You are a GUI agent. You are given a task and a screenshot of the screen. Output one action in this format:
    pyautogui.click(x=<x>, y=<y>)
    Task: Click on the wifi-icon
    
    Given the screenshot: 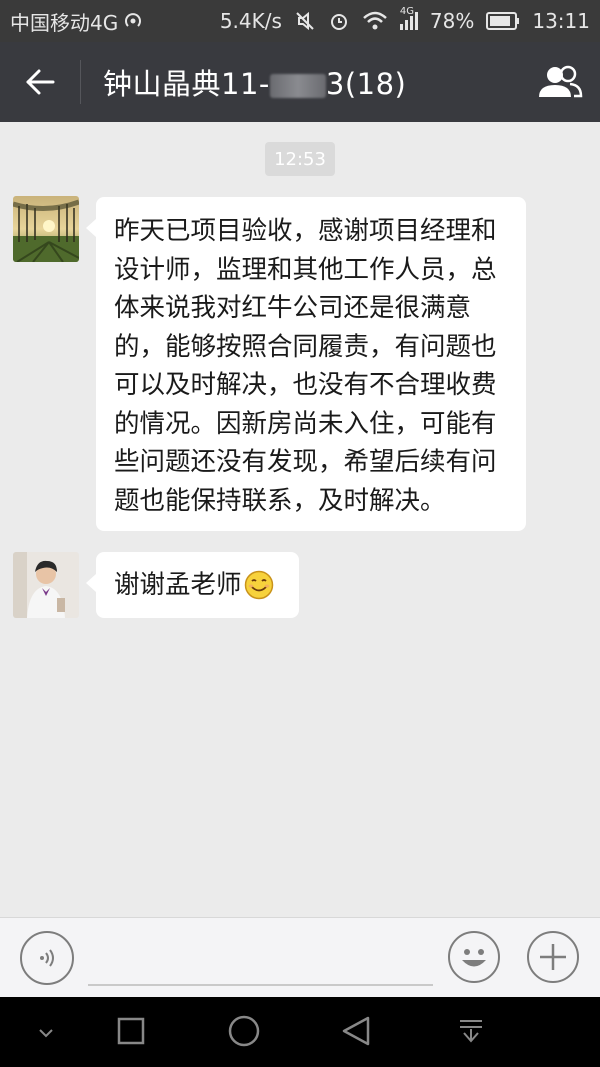 What is the action you would take?
    pyautogui.click(x=375, y=20)
    